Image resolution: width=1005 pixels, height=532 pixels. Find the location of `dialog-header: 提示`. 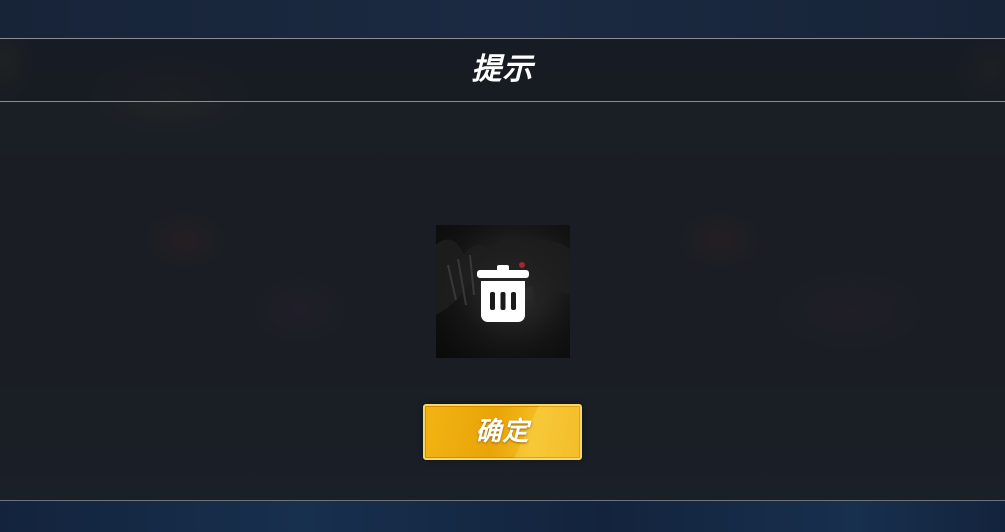

dialog-header: 提示 is located at coordinates (502, 70).